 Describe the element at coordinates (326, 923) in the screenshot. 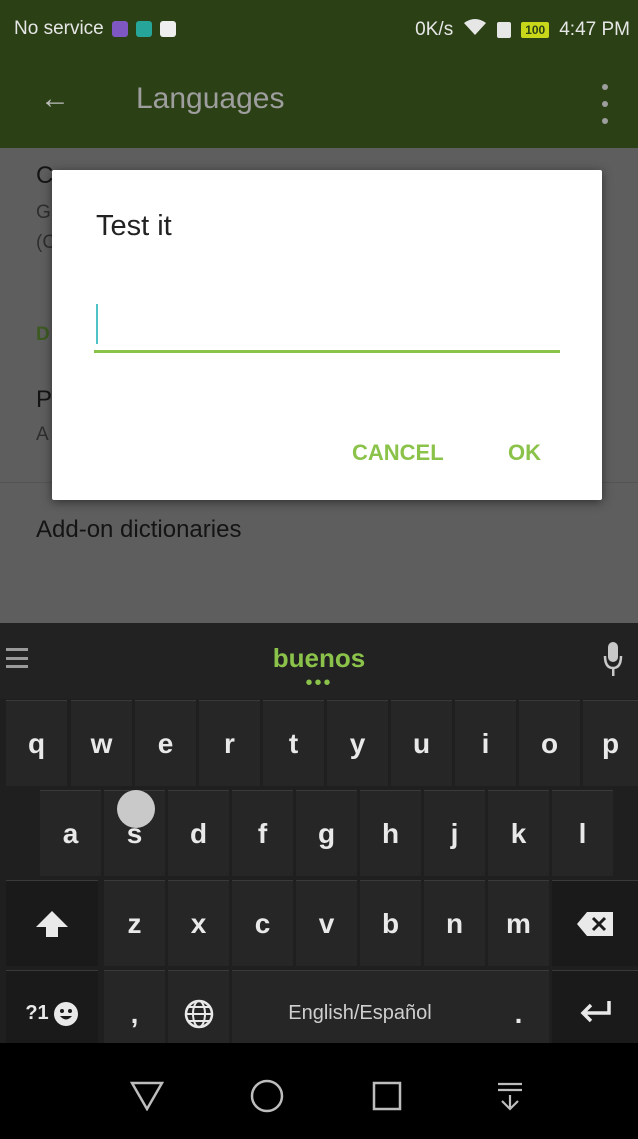

I see `key-v: v` at that location.